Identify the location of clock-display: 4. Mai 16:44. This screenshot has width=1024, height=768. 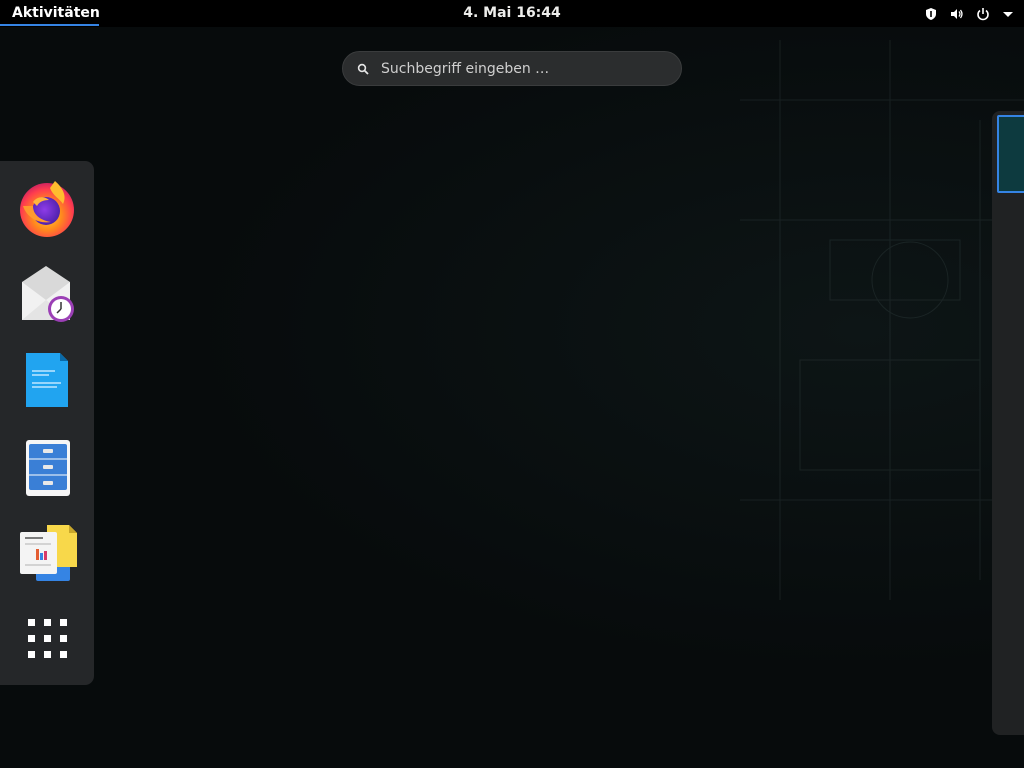
(512, 13).